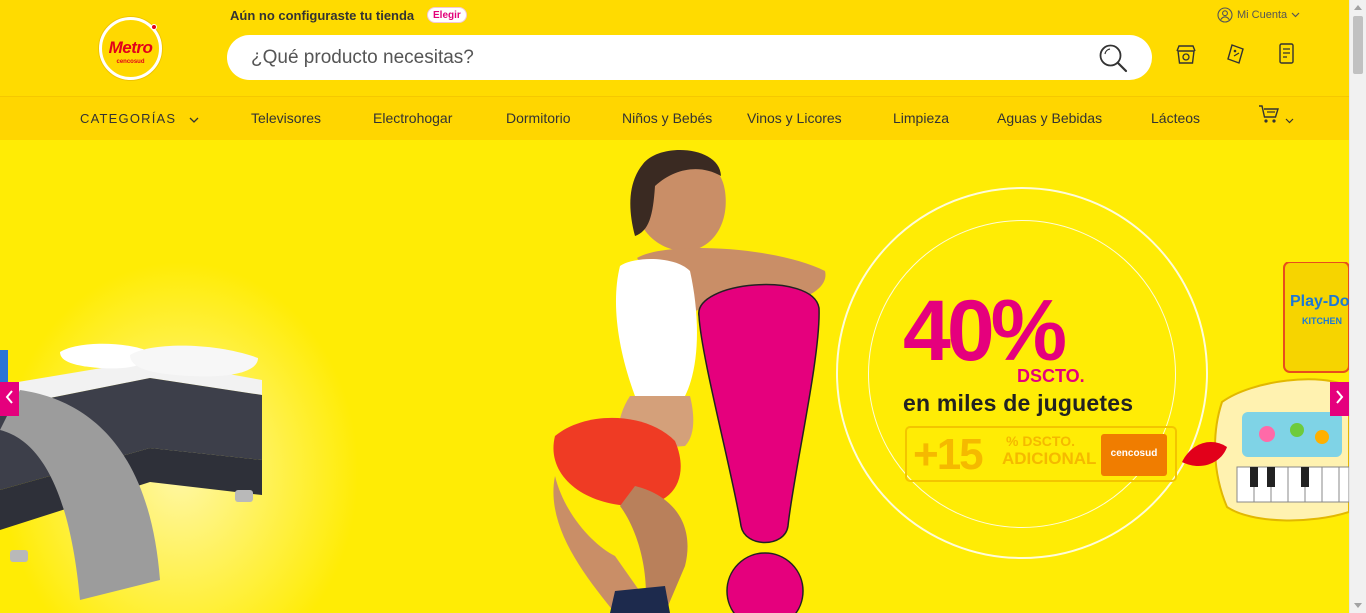 Image resolution: width=1366 pixels, height=613 pixels. What do you see at coordinates (1322, 321) in the screenshot?
I see `toy-sub: KITCHEN` at bounding box center [1322, 321].